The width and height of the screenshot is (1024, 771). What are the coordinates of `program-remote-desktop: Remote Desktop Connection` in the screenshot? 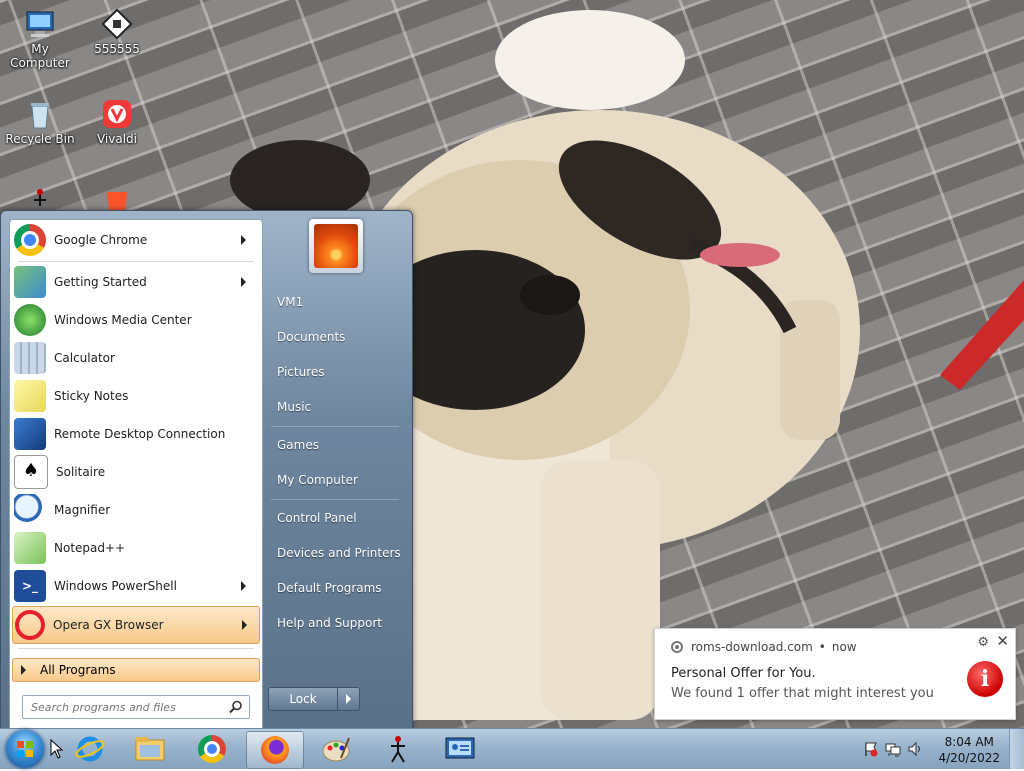 It's located at (135, 434).